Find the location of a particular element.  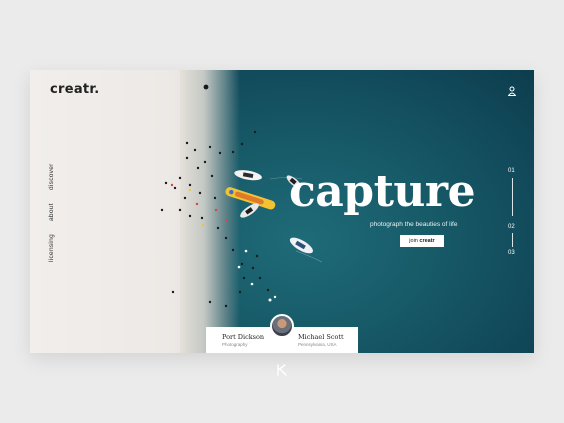

credit-left-name: Port Dickson is located at coordinates (243, 337).